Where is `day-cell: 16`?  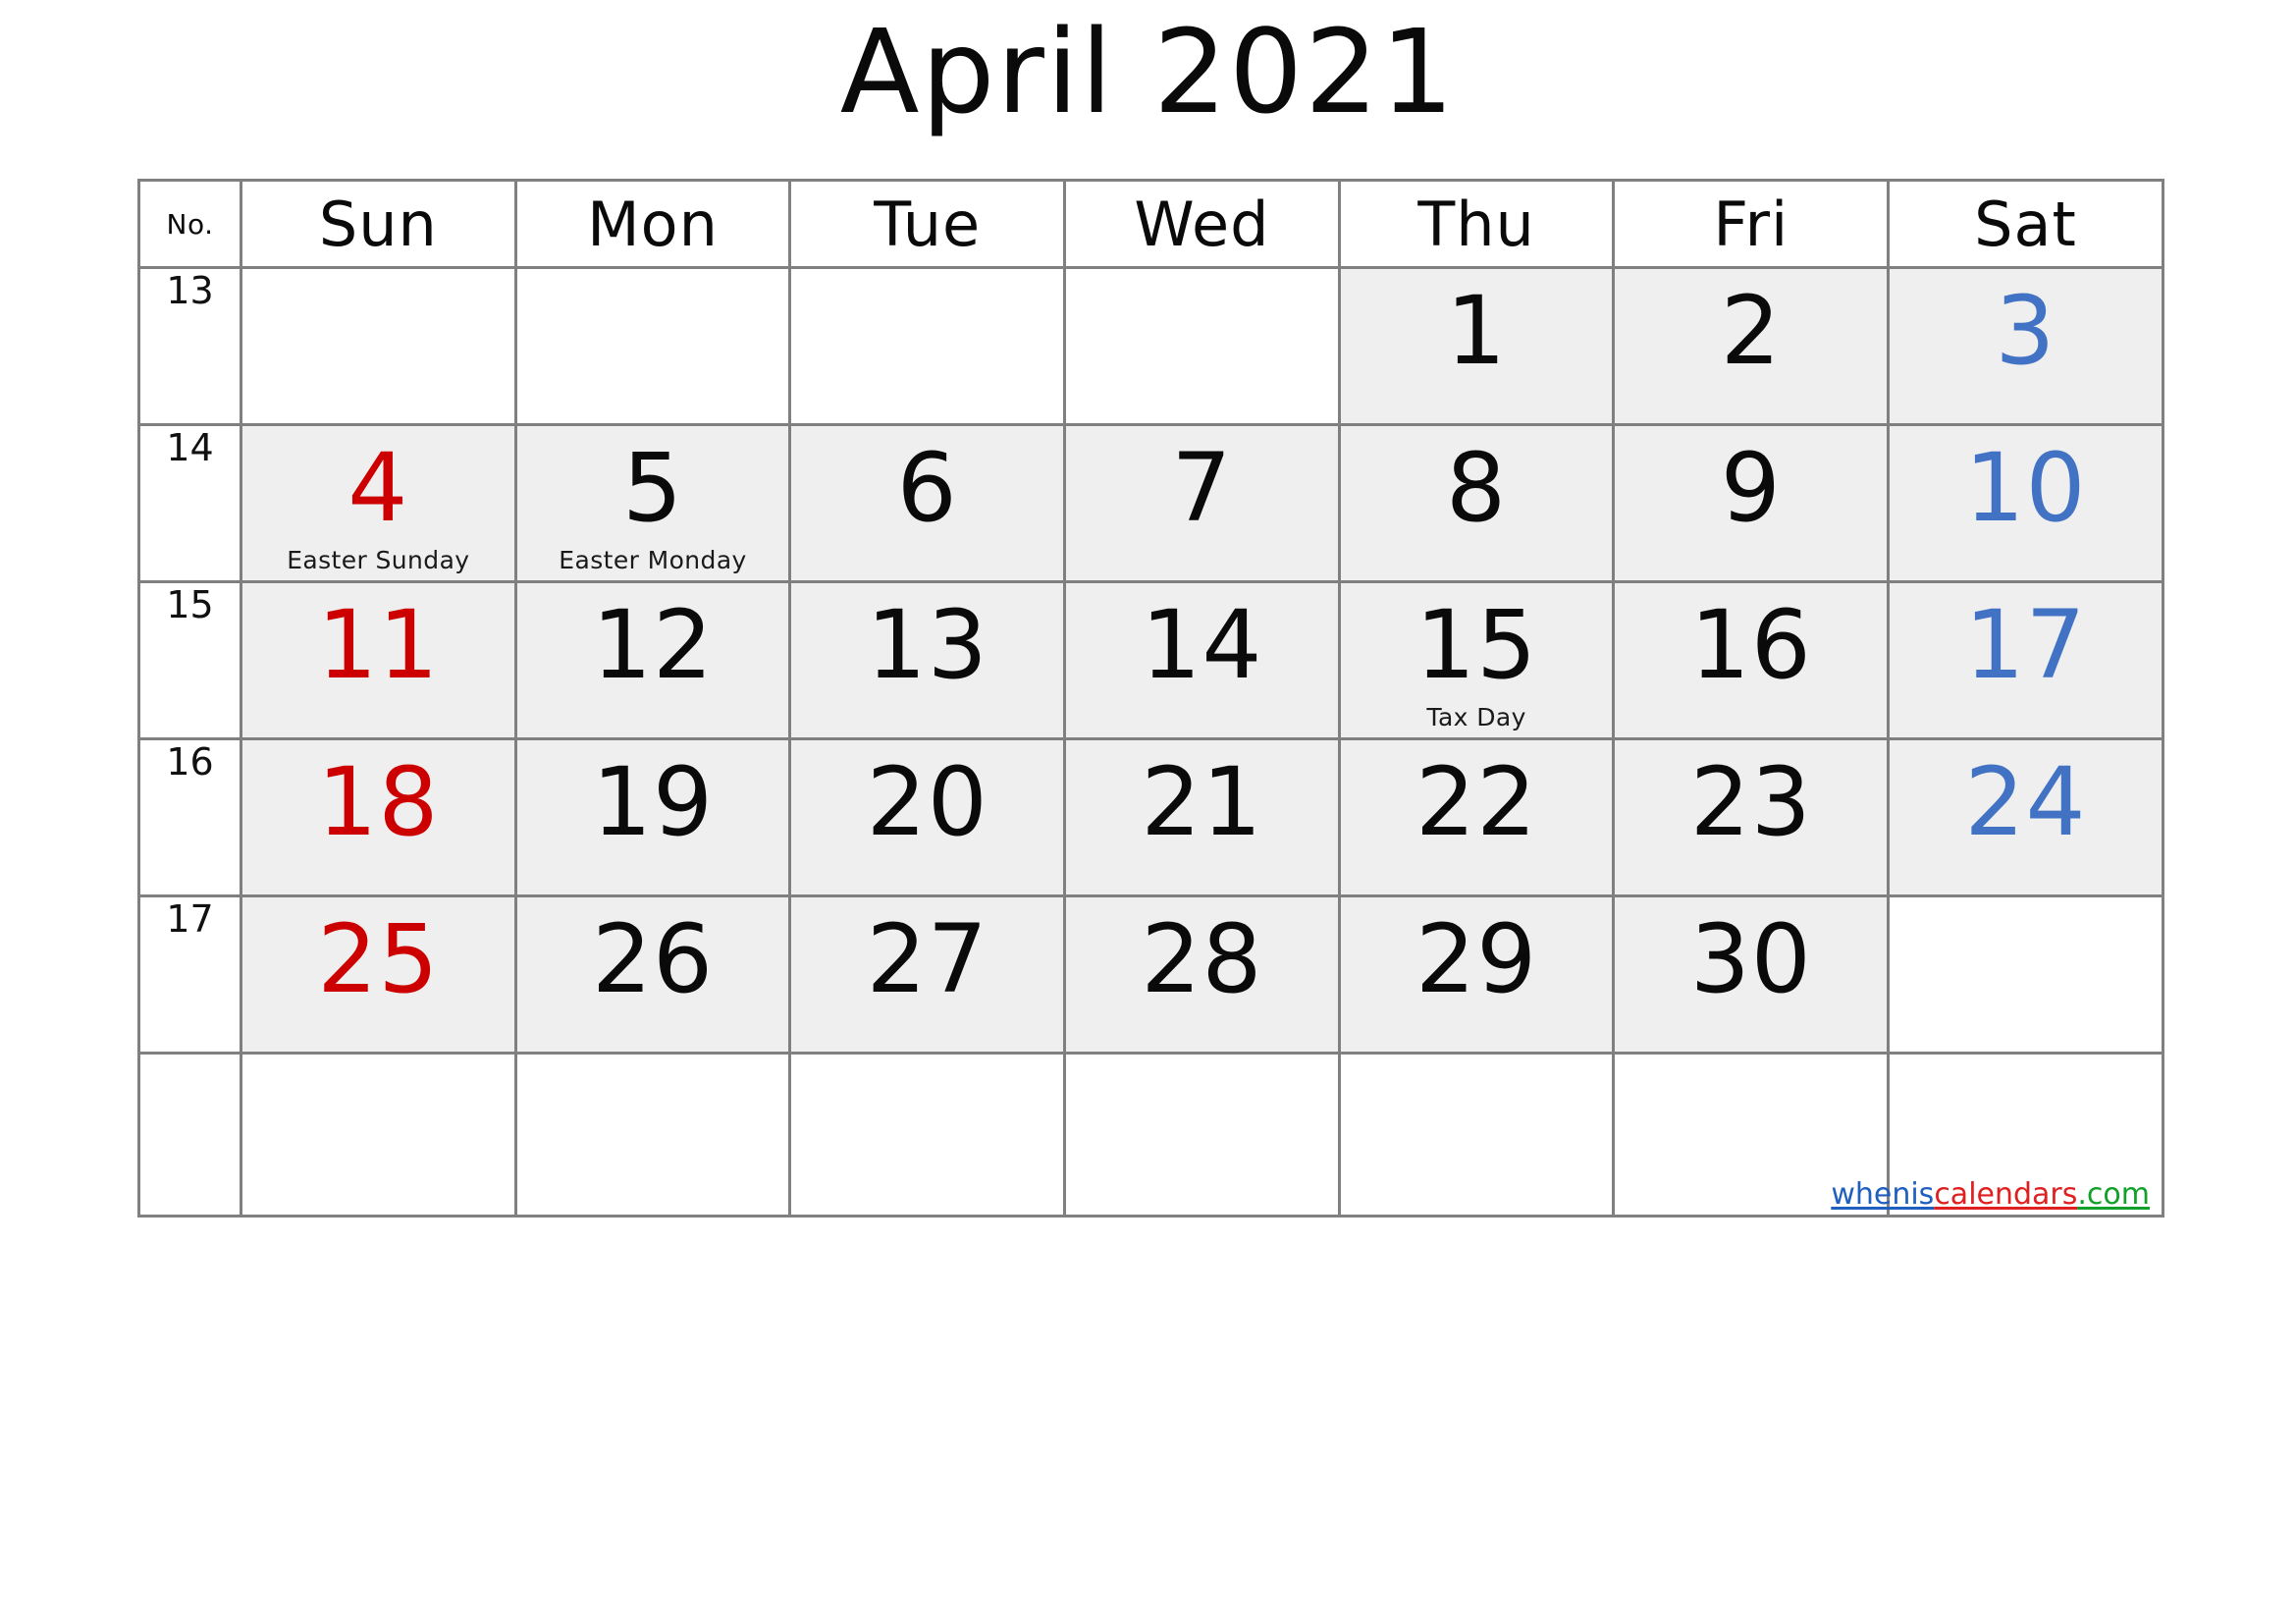 day-cell: 16 is located at coordinates (1751, 660).